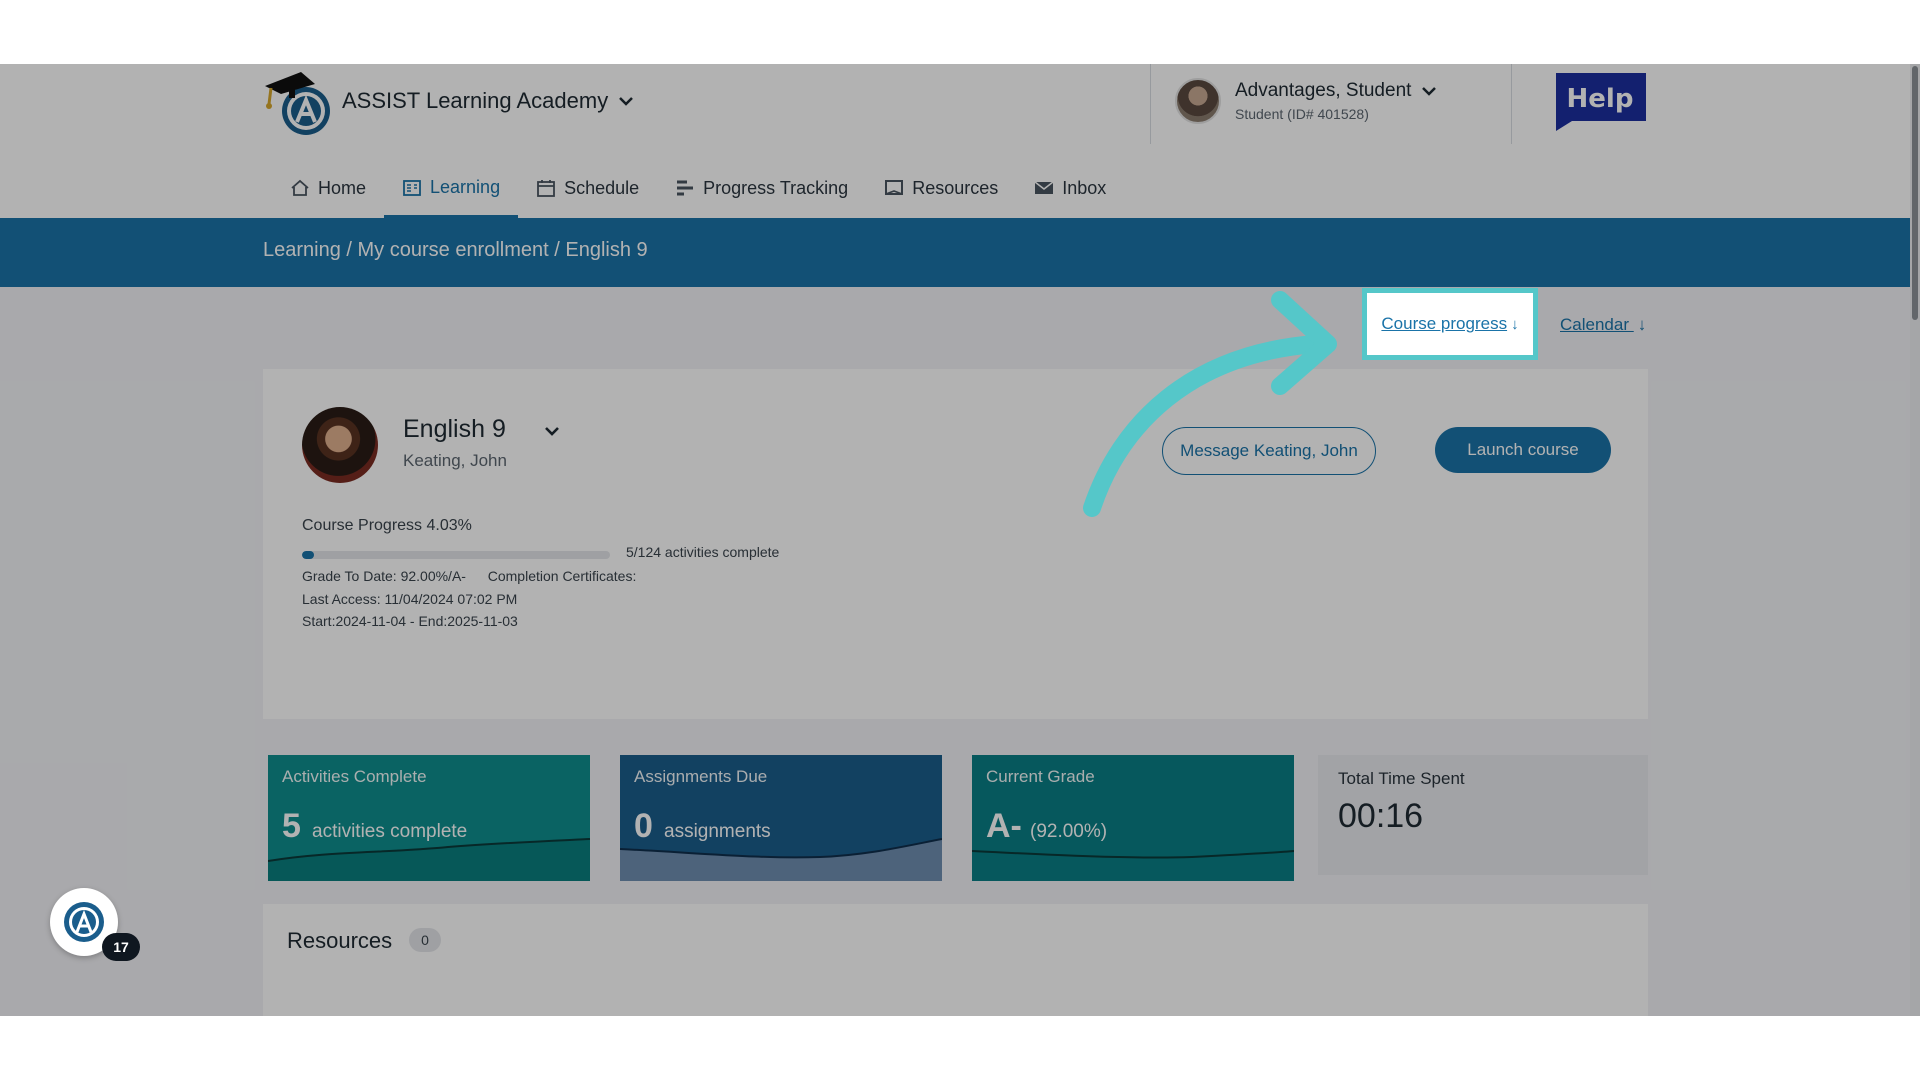  I want to click on tile-label: Assignments Due, so click(701, 776).